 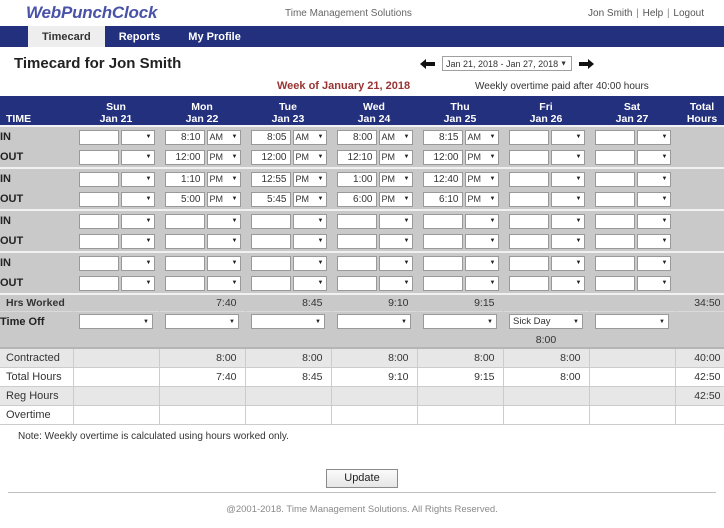 What do you see at coordinates (546, 322) in the screenshot?
I see `time-off-select: Sick Day ▼` at bounding box center [546, 322].